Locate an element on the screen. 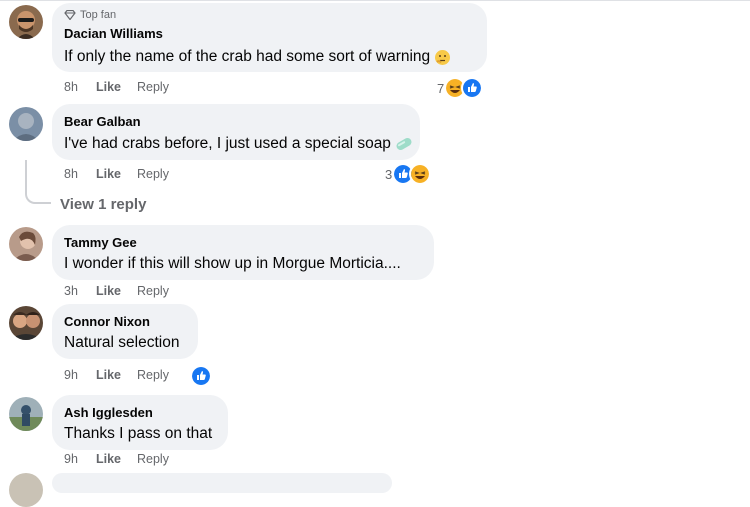  haha-reaction-icon is located at coordinates (420, 174).